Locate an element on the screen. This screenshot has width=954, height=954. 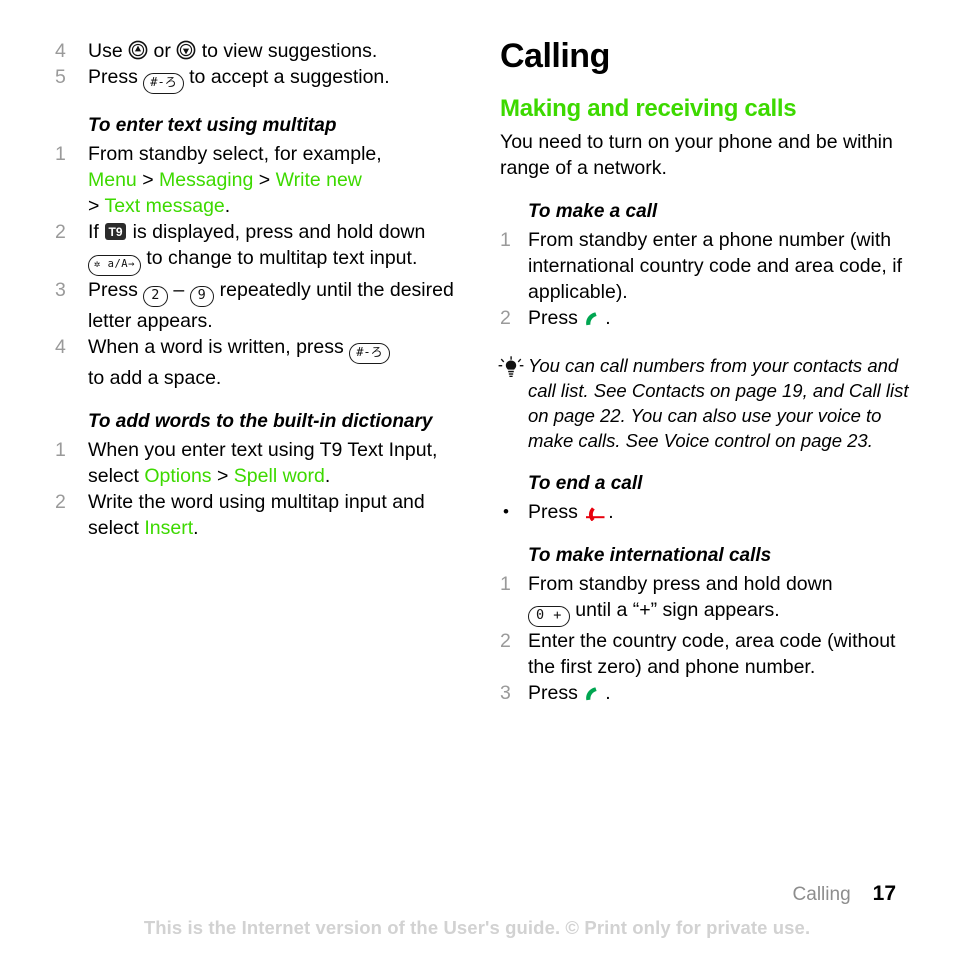
step-text-fragment: If is located at coordinates (96, 232).